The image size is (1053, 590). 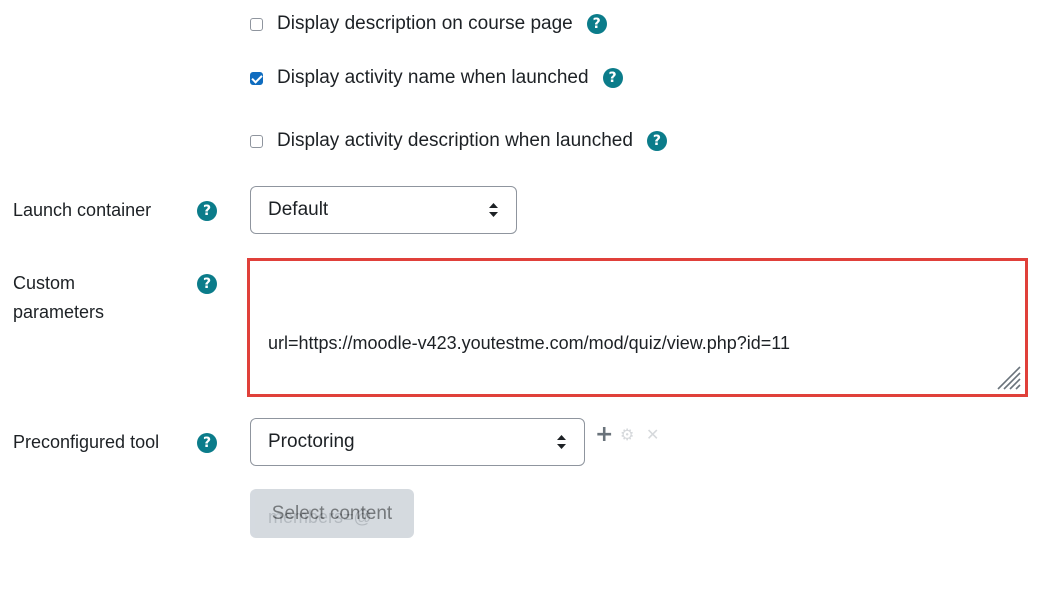 What do you see at coordinates (58, 298) in the screenshot?
I see `custom-parameters-label: Custom parameters` at bounding box center [58, 298].